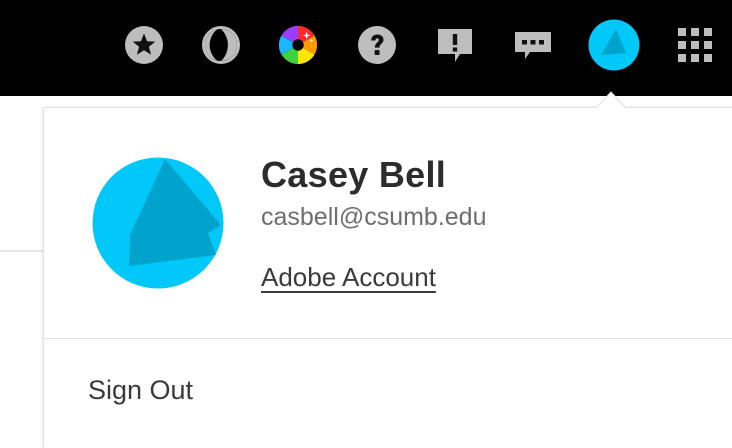 Image resolution: width=732 pixels, height=448 pixels. Describe the element at coordinates (221, 45) in the screenshot. I see `dark-mode-moon-icon` at that location.